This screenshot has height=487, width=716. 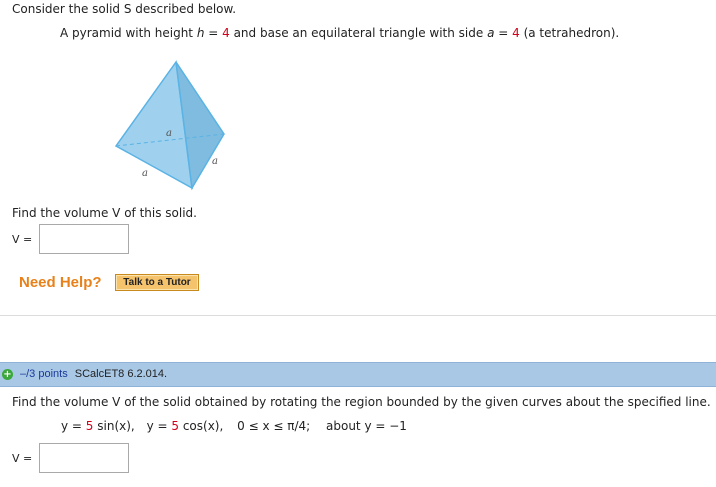 I want to click on height-value: 4, so click(x=226, y=33).